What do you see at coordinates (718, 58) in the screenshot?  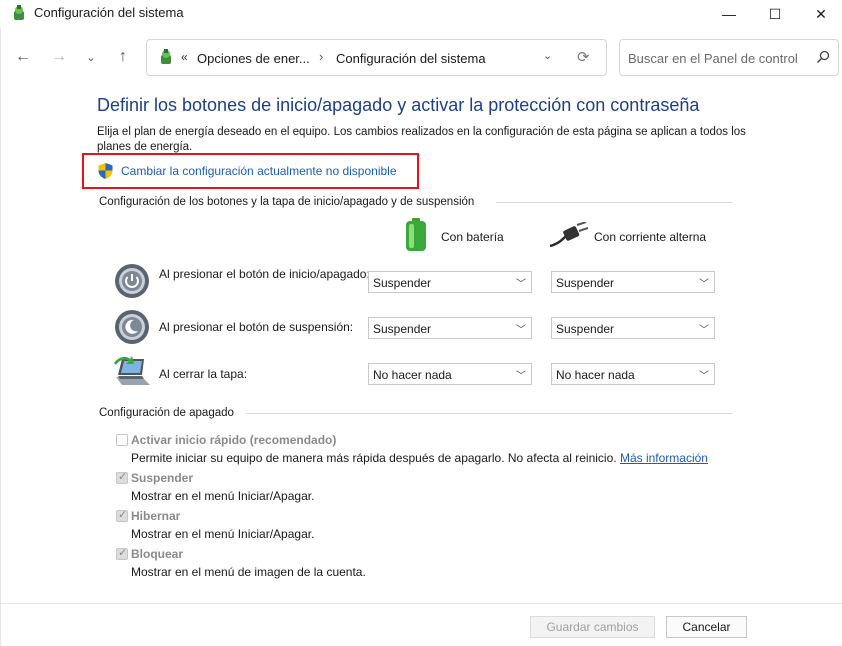 I see `search-input` at bounding box center [718, 58].